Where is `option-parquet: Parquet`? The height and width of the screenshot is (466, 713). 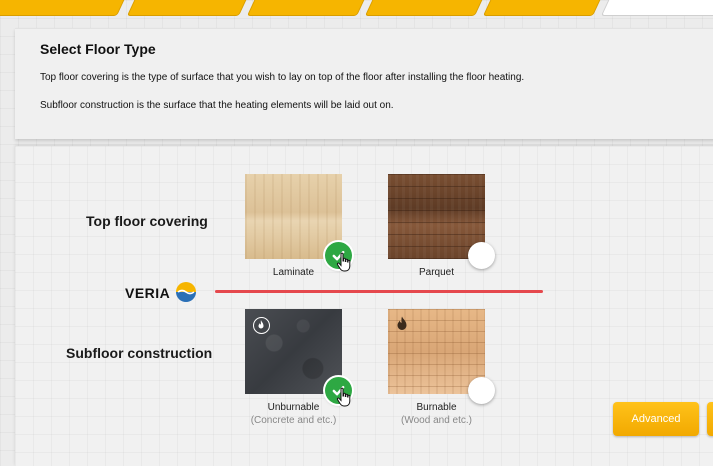 option-parquet: Parquet is located at coordinates (441, 226).